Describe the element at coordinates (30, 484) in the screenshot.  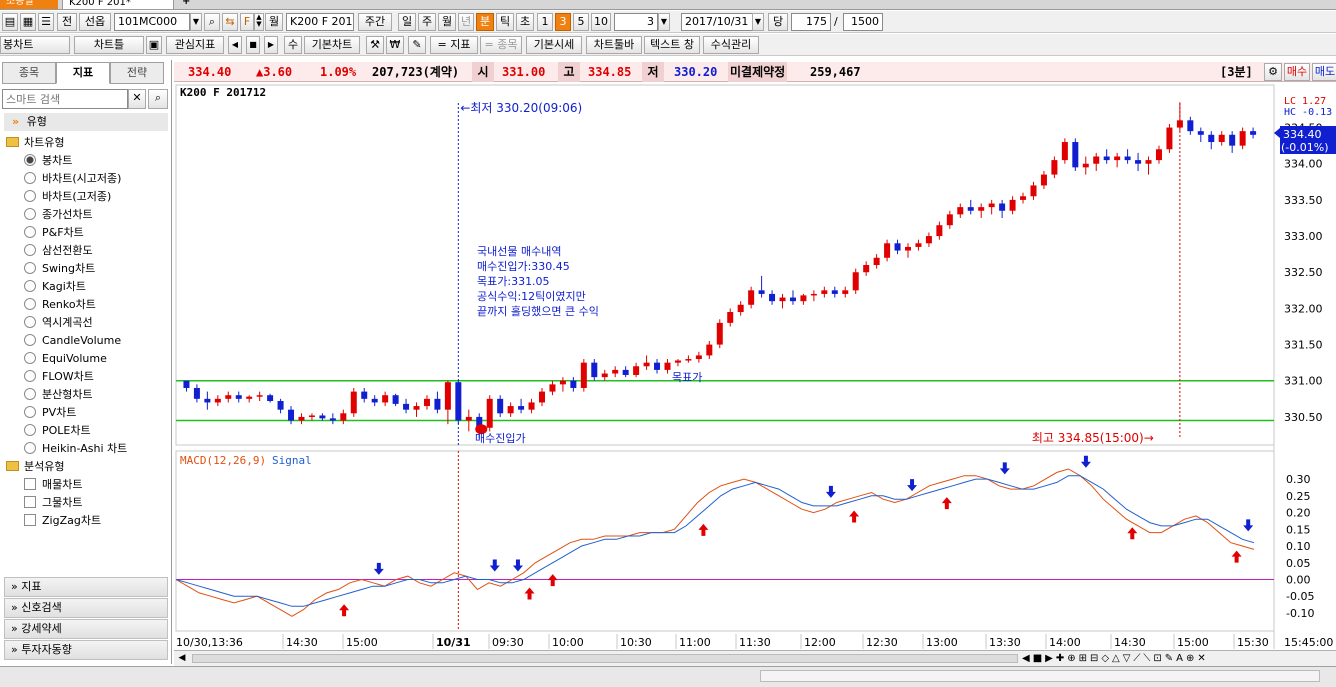
I see `checkbox-icon` at that location.